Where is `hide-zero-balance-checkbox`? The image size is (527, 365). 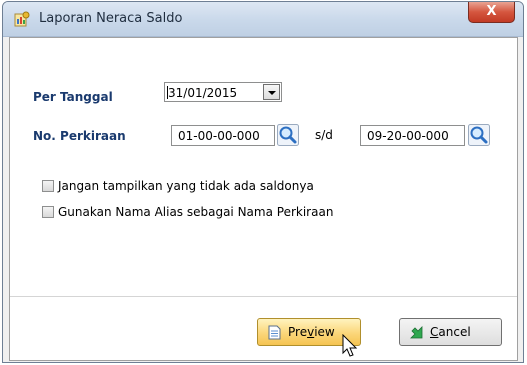 hide-zero-balance-checkbox is located at coordinates (48, 186).